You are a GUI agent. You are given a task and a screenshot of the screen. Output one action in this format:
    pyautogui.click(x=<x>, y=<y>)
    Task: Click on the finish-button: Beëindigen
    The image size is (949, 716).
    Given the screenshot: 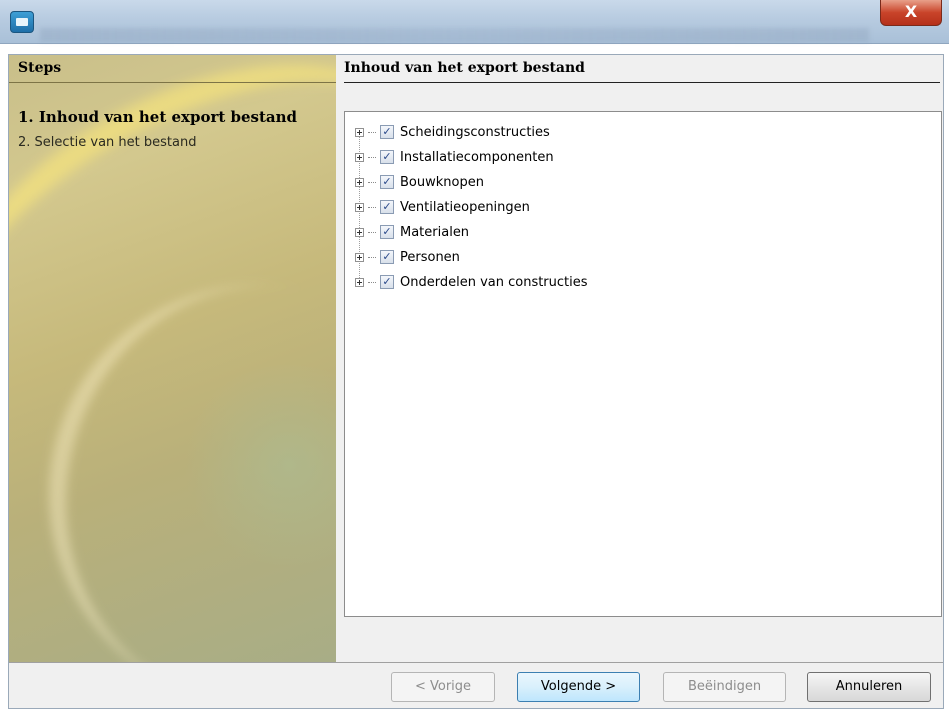 What is the action you would take?
    pyautogui.click(x=724, y=687)
    